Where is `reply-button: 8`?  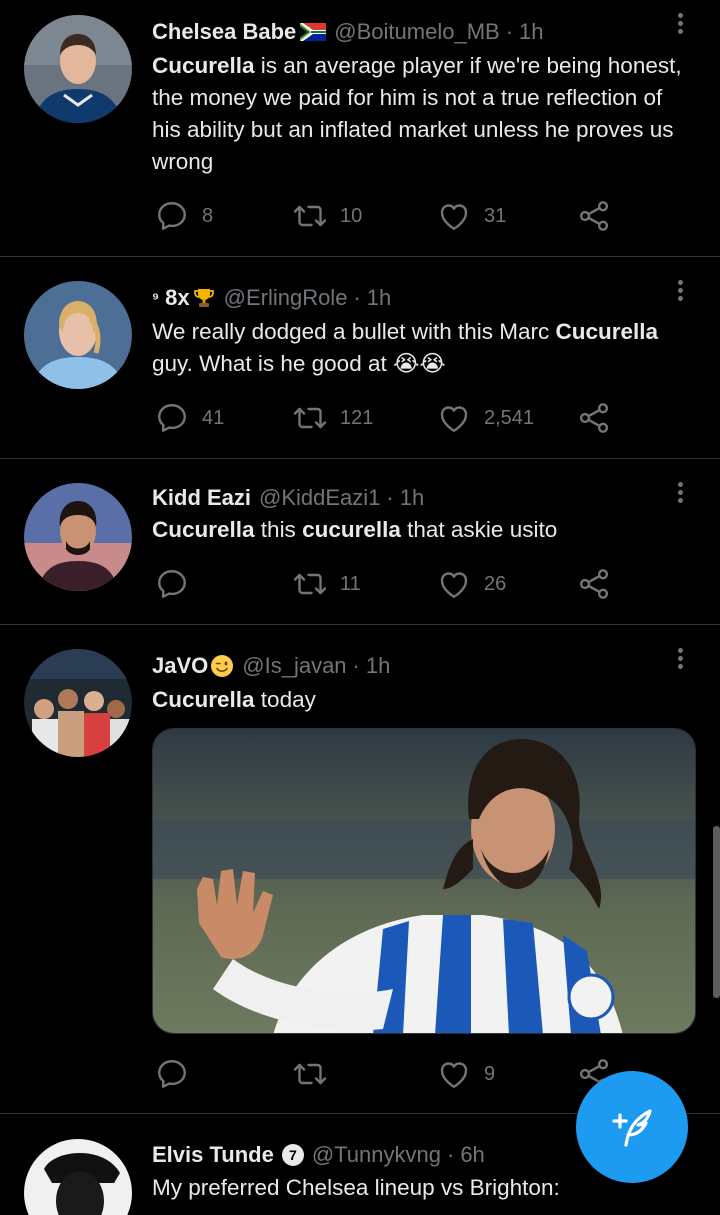 reply-button: 8 is located at coordinates (183, 216).